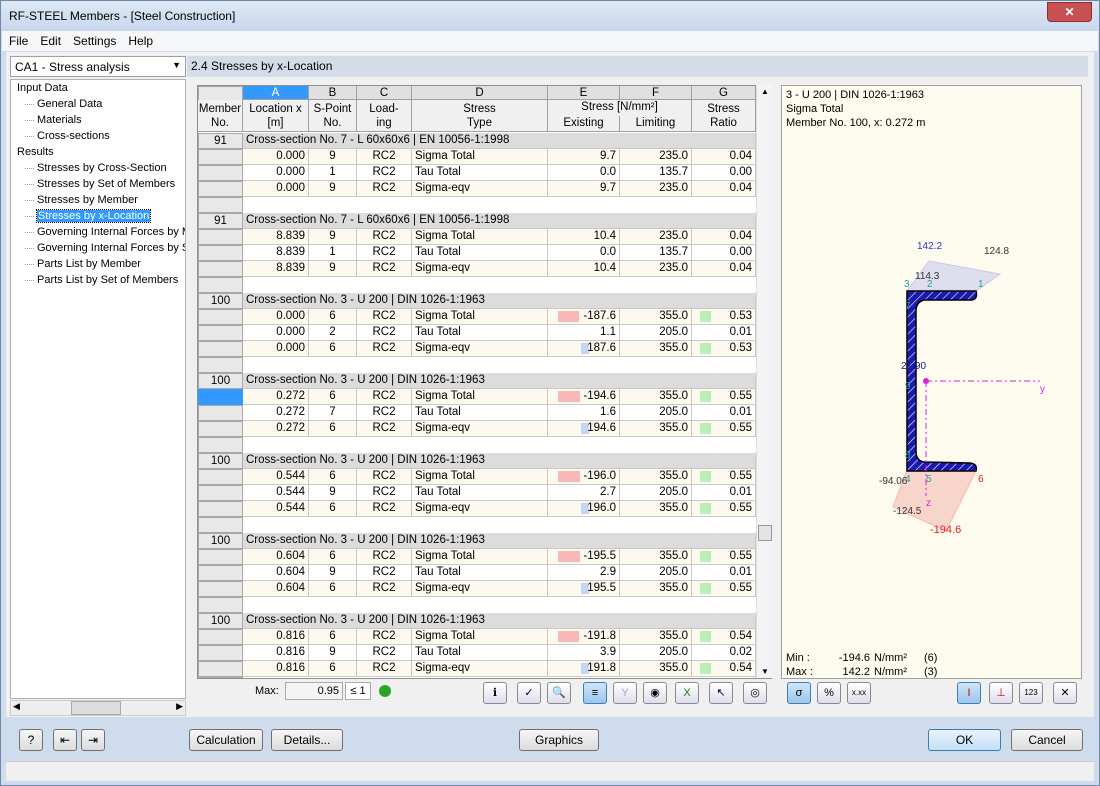 The width and height of the screenshot is (1100, 786). What do you see at coordinates (276, 173) in the screenshot?
I see `table-cell: 0.000` at bounding box center [276, 173].